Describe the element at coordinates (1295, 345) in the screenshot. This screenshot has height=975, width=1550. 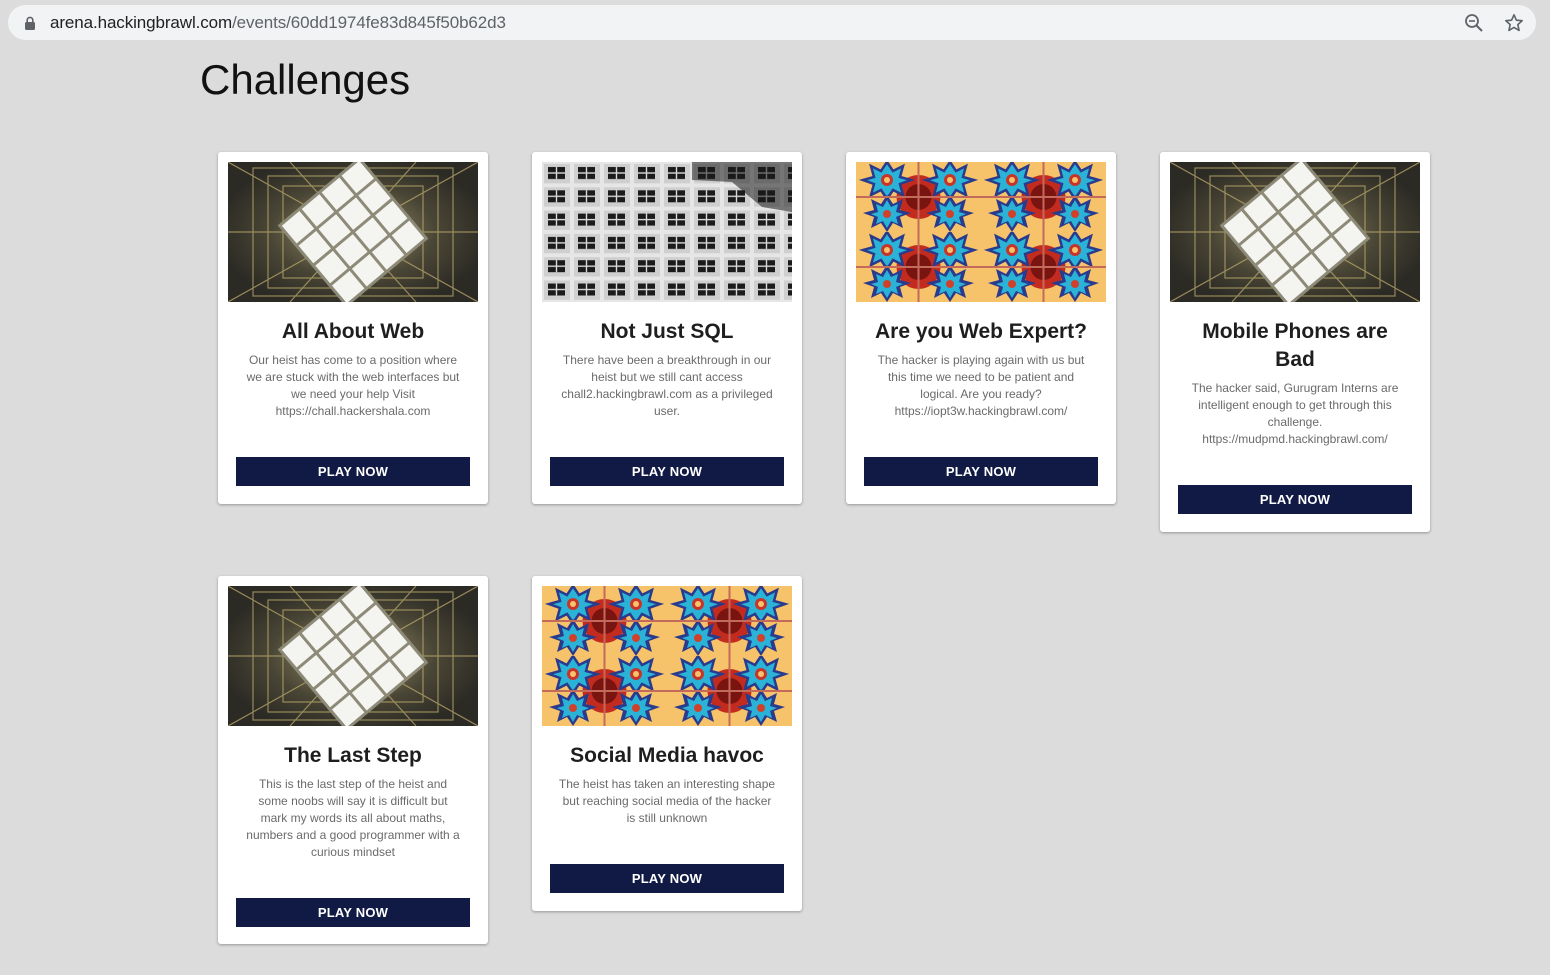
I see `challenge-title: Mobile Phones are Bad` at that location.